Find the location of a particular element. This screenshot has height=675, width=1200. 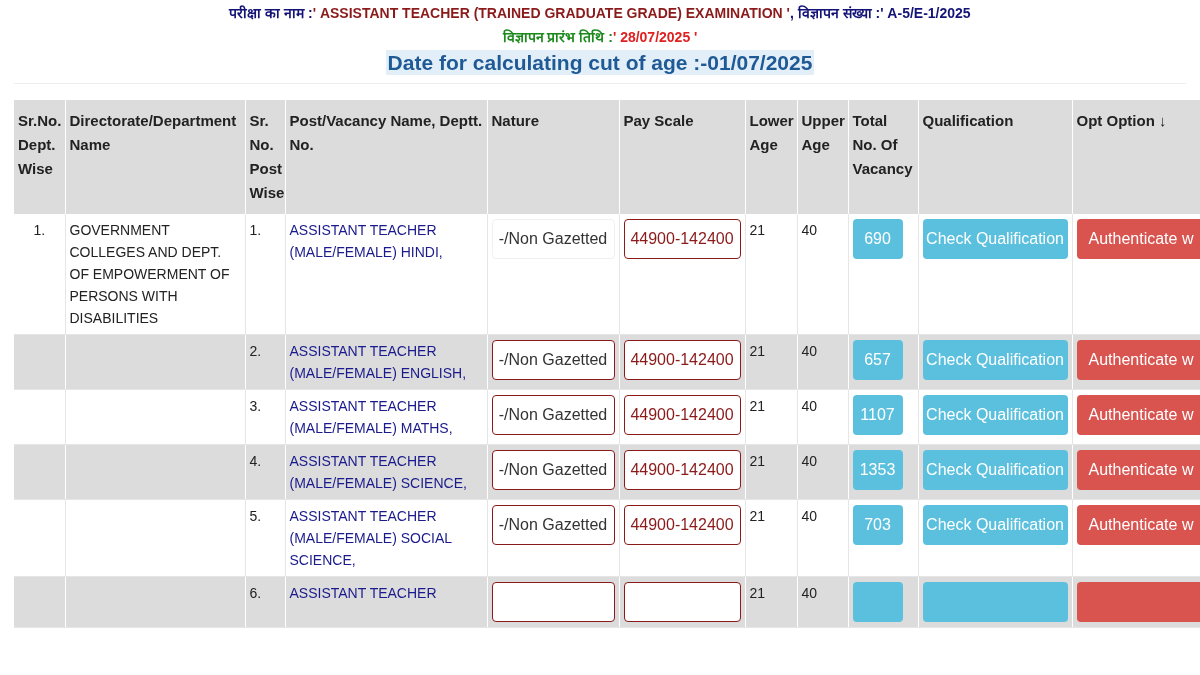

post-name: ASSISTANT TEACHER (MALE/FEMALE) HINDI, is located at coordinates (366, 241).